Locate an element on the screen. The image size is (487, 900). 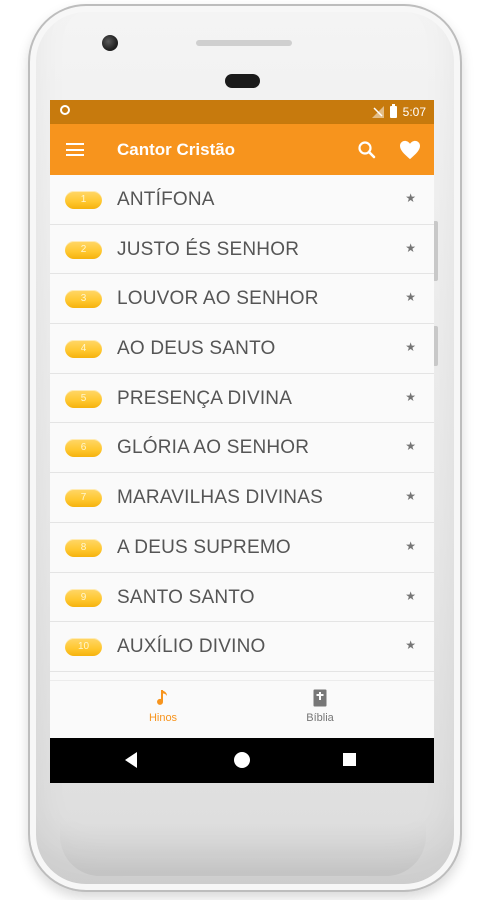
music-note-icon is located at coordinates (162, 697).